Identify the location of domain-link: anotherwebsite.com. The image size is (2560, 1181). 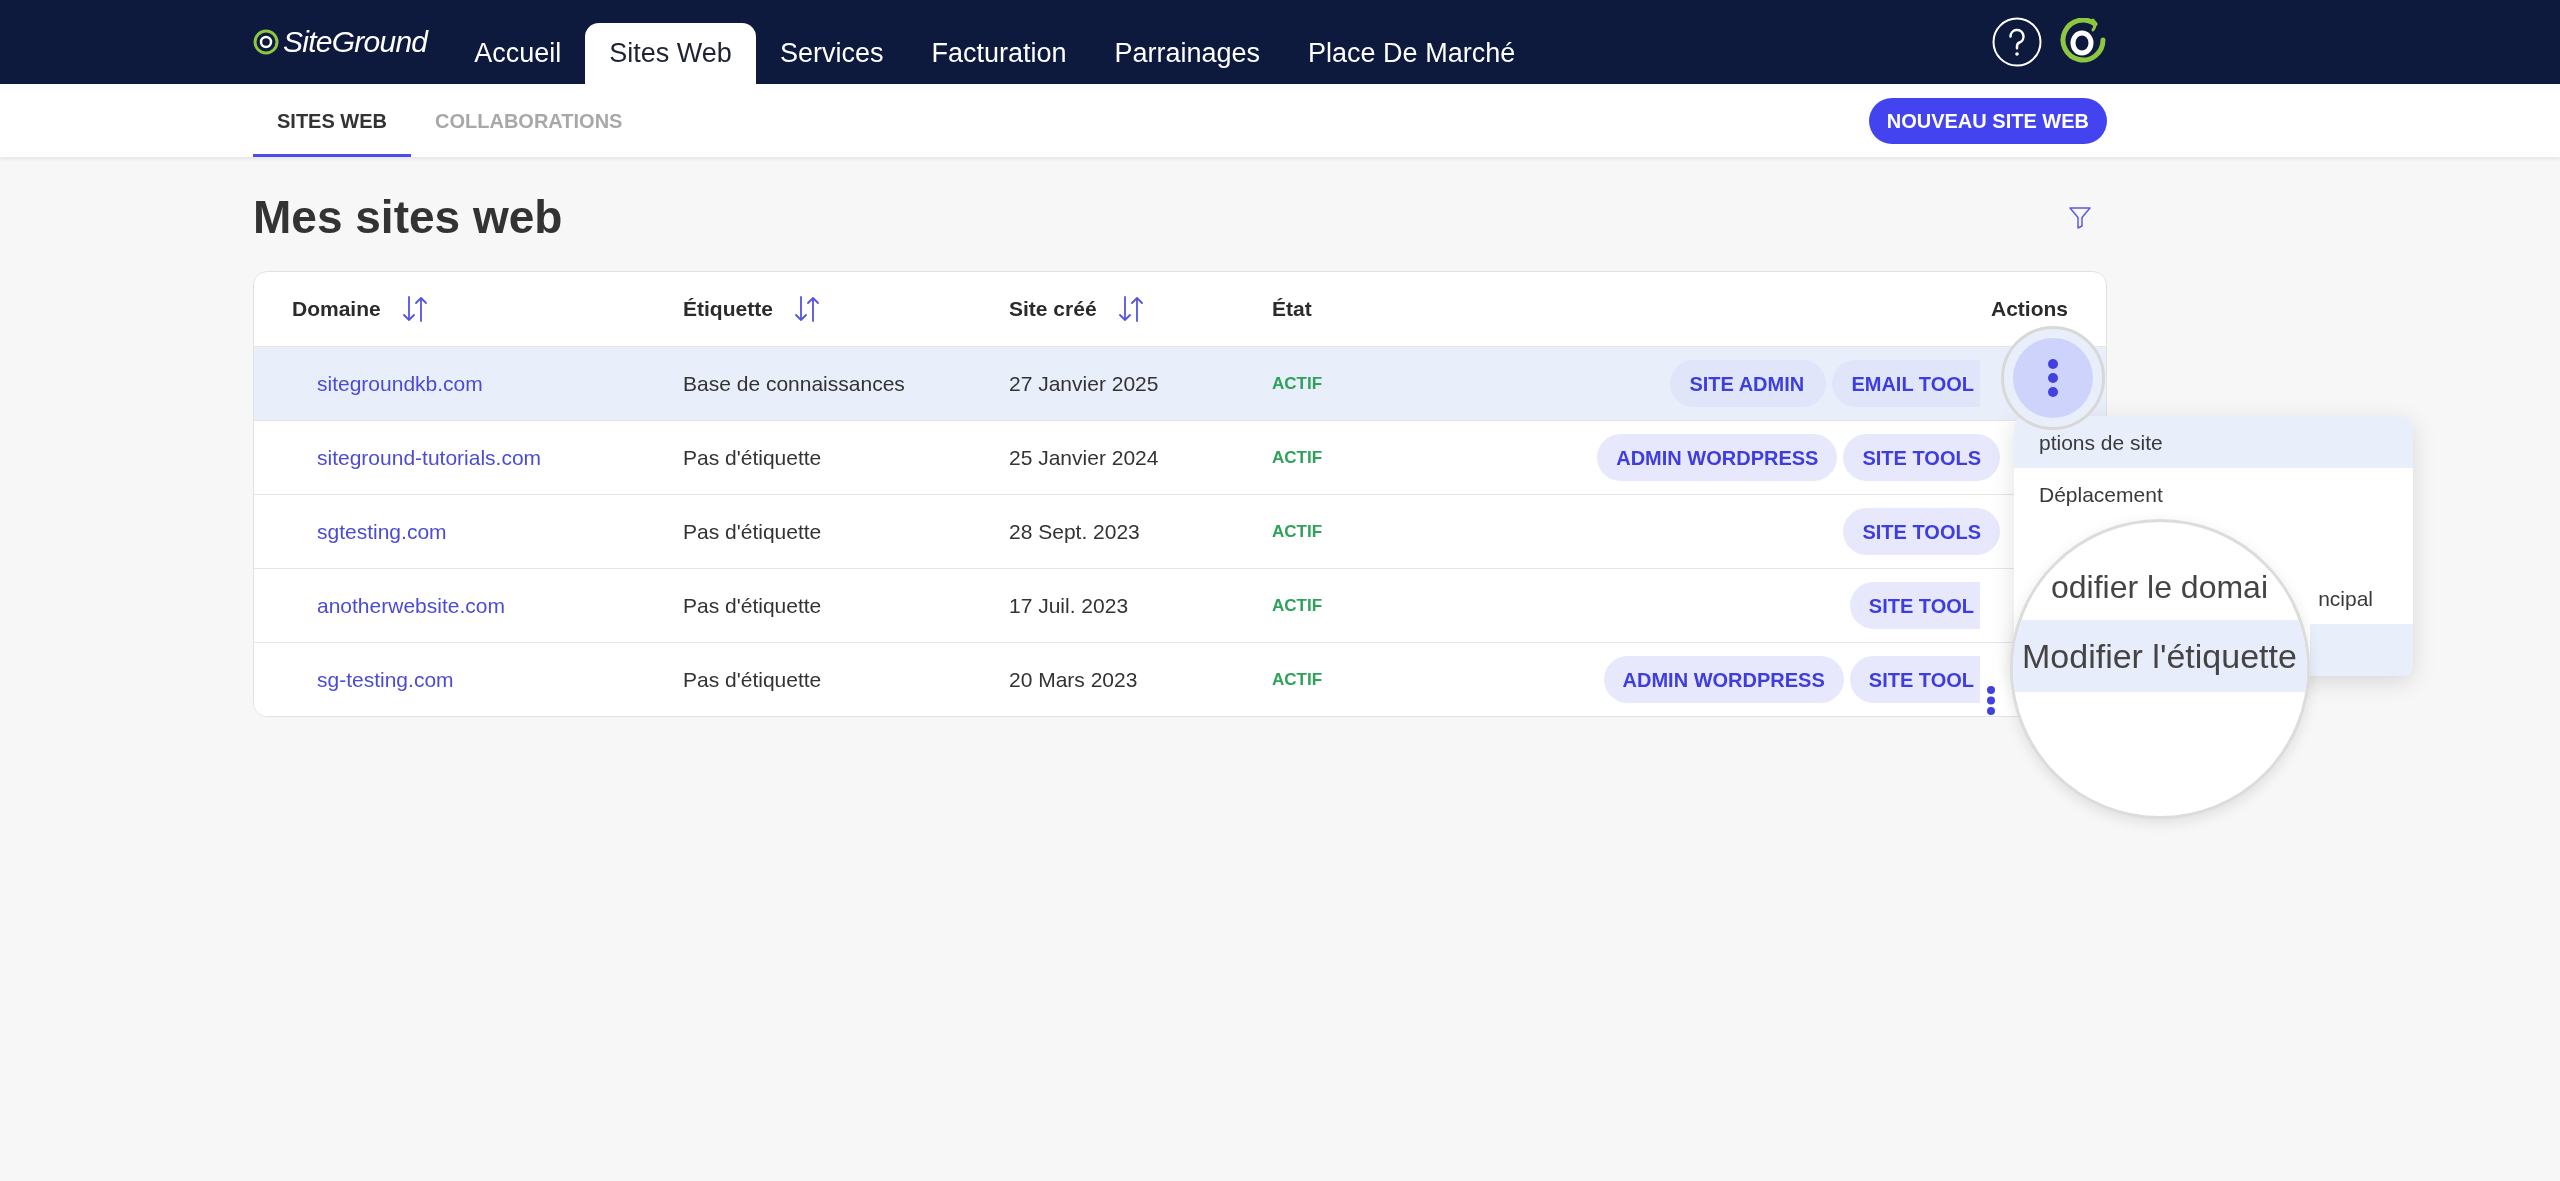
(411, 605).